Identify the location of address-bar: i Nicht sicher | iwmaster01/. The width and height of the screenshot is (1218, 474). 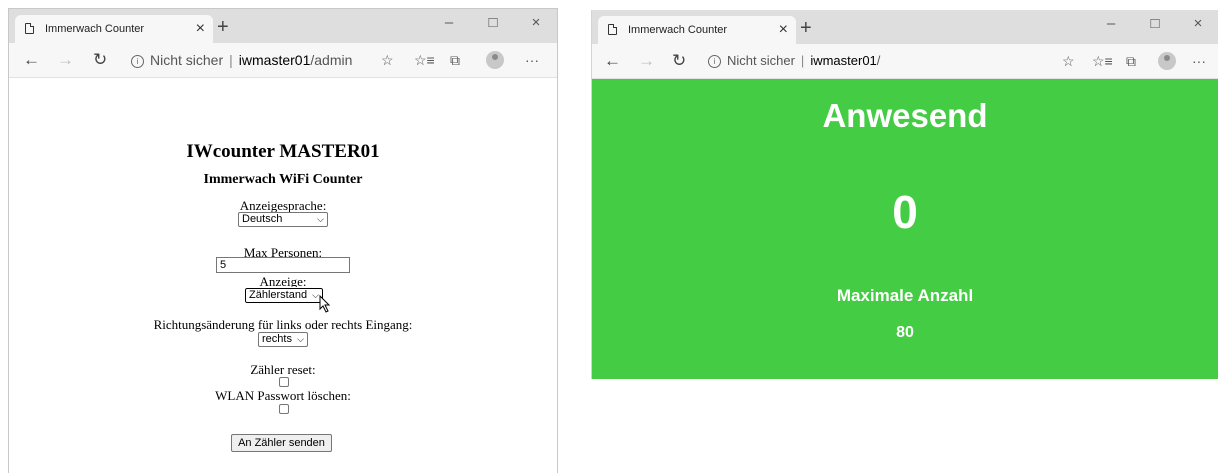
(794, 61).